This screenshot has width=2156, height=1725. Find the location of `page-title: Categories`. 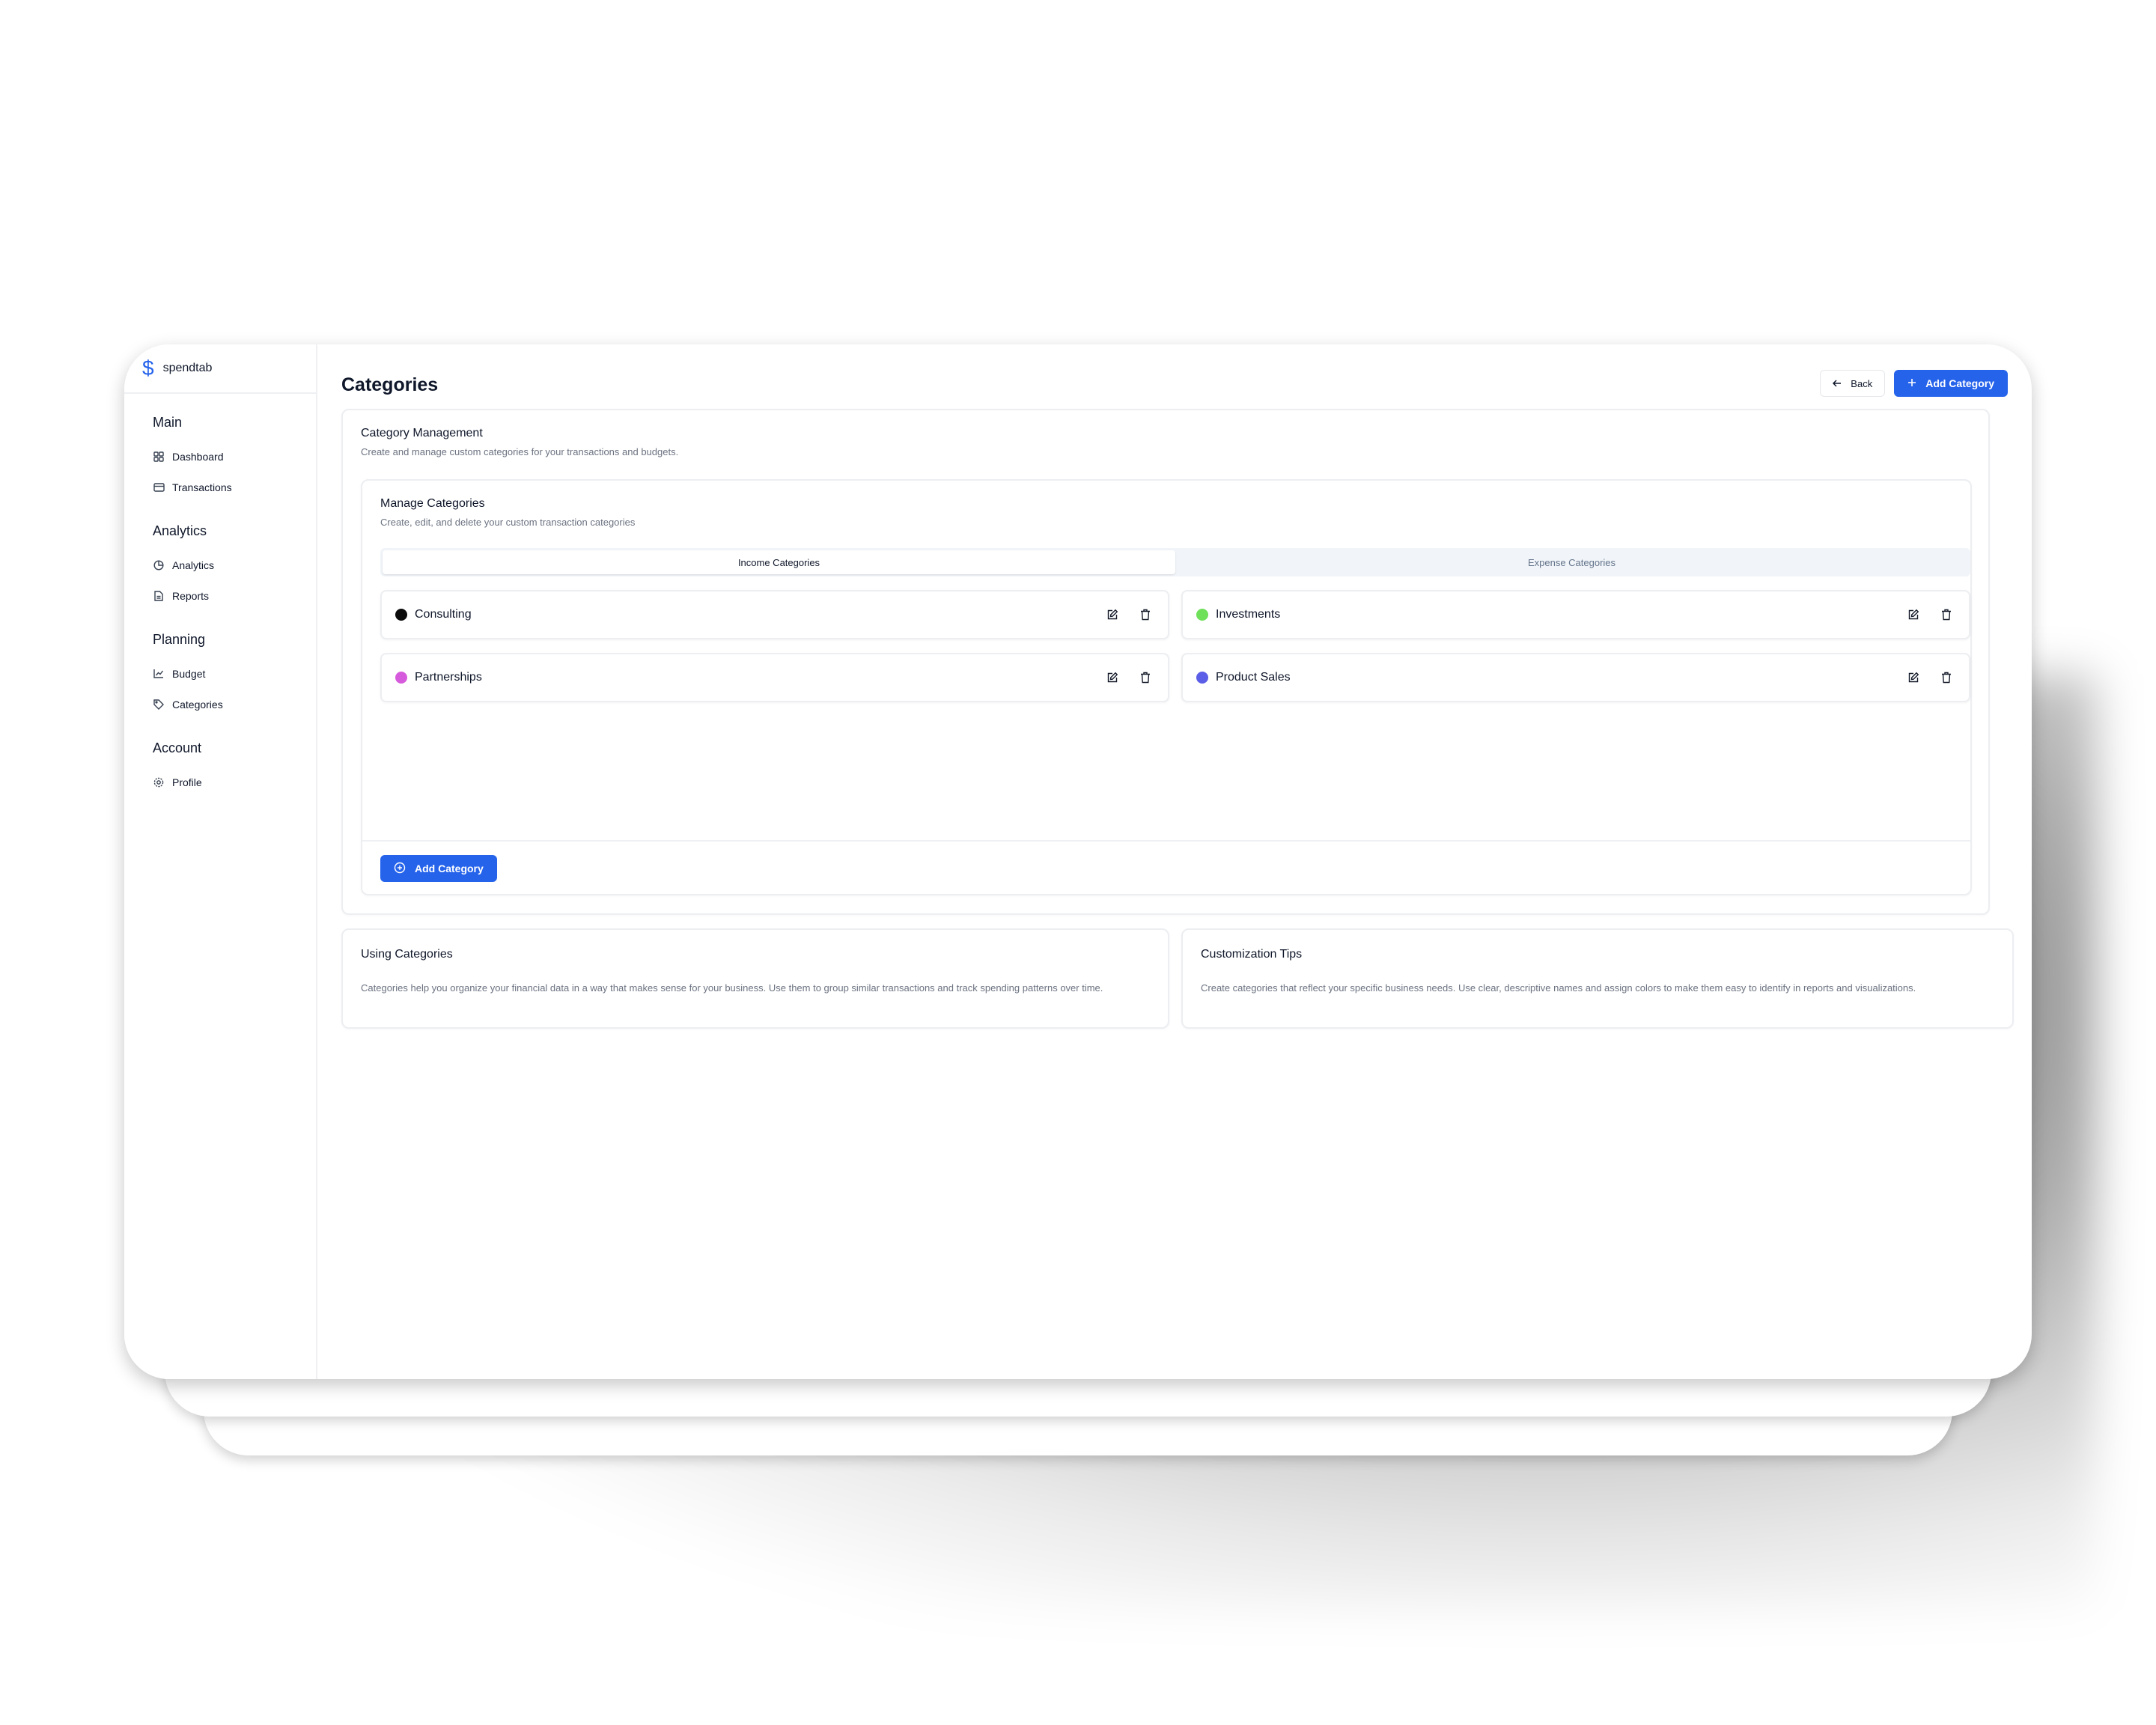

page-title: Categories is located at coordinates (390, 385).